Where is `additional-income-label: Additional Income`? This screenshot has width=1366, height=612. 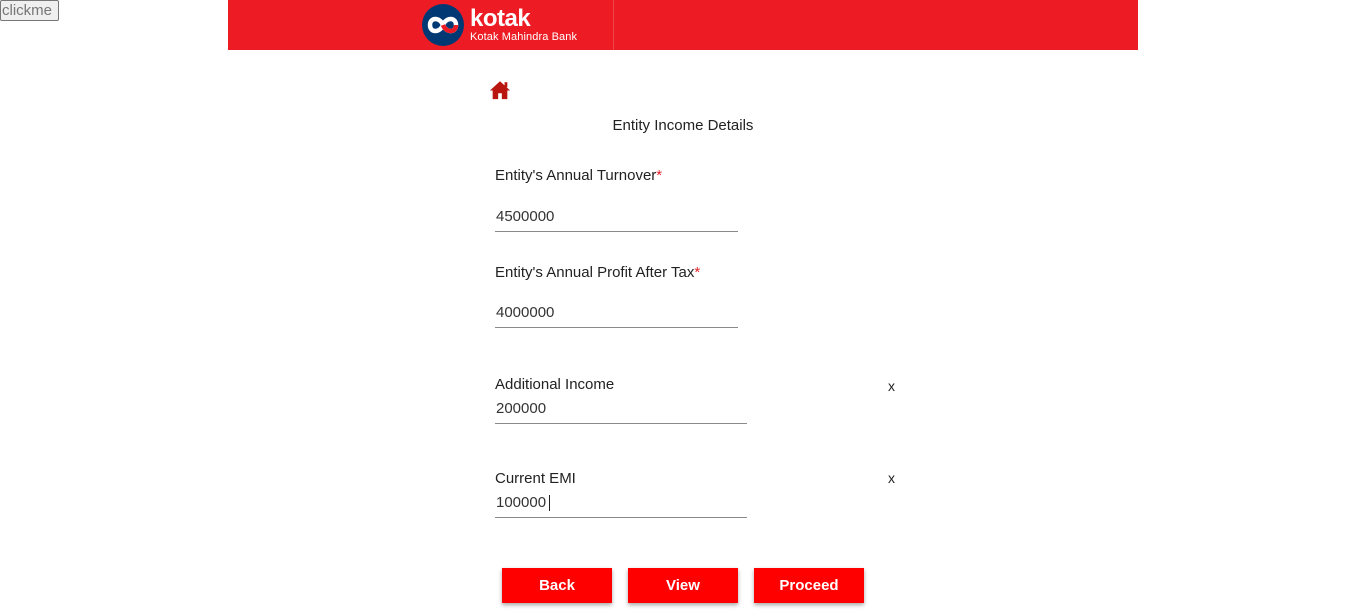
additional-income-label: Additional Income is located at coordinates (555, 384).